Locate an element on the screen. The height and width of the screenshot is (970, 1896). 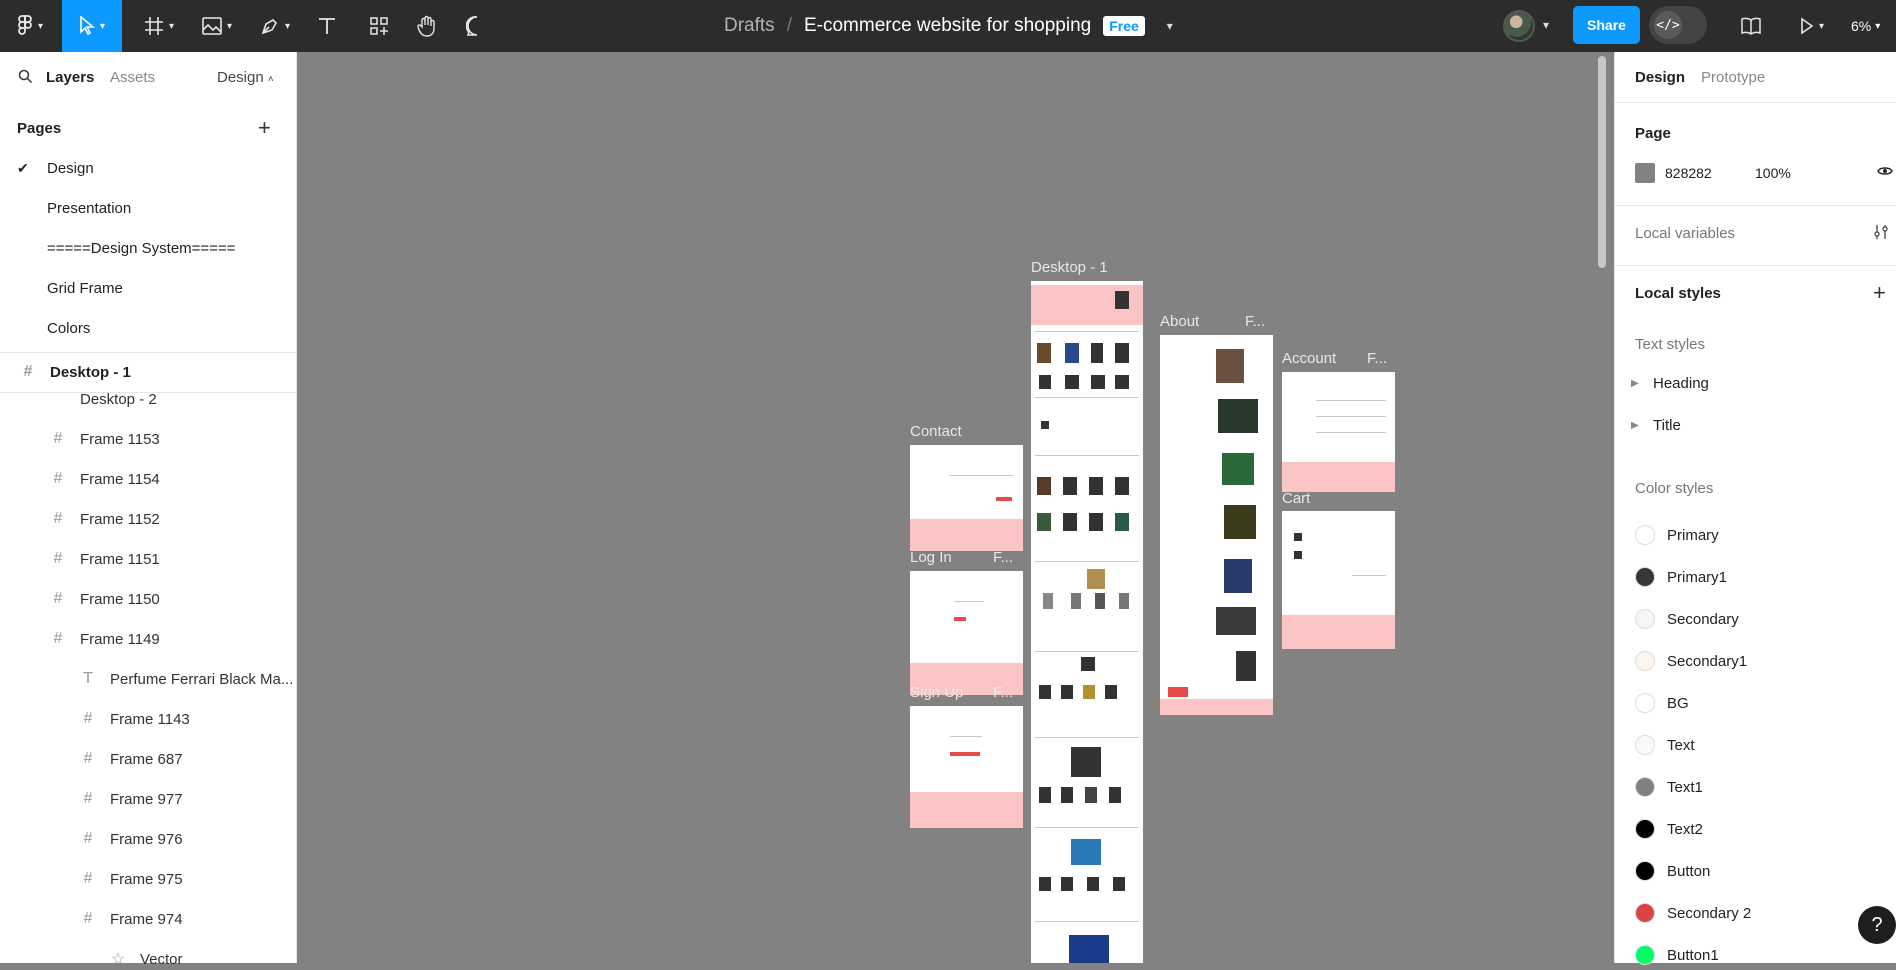
color-style-row: Text is located at coordinates (1665, 745).